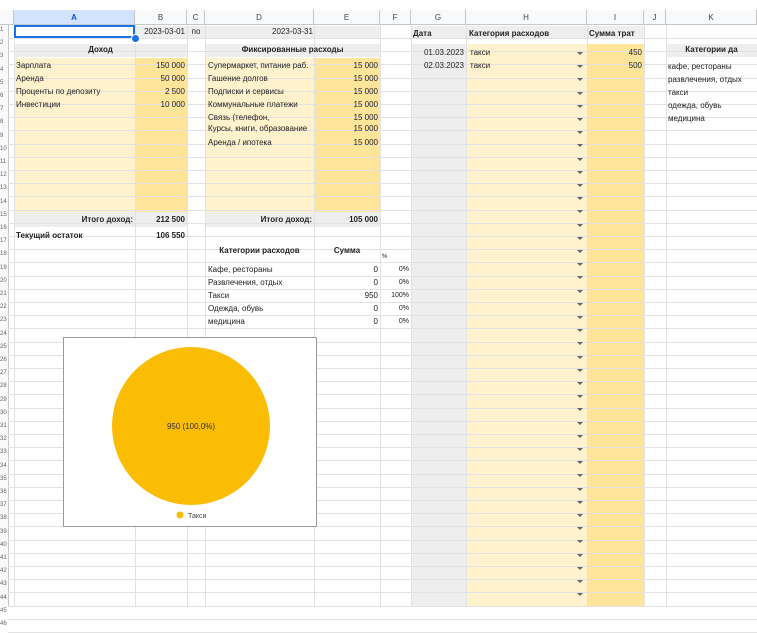 The height and width of the screenshot is (633, 757). What do you see at coordinates (347, 17) in the screenshot?
I see `column-header-e: E` at bounding box center [347, 17].